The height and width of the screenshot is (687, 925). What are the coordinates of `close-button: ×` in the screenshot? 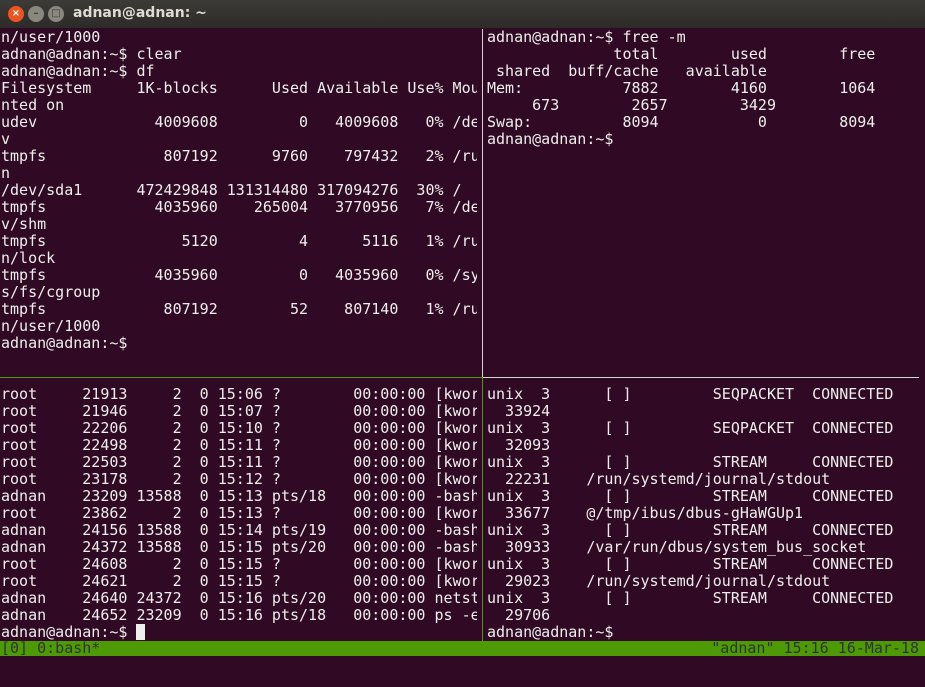 It's located at (16, 14).